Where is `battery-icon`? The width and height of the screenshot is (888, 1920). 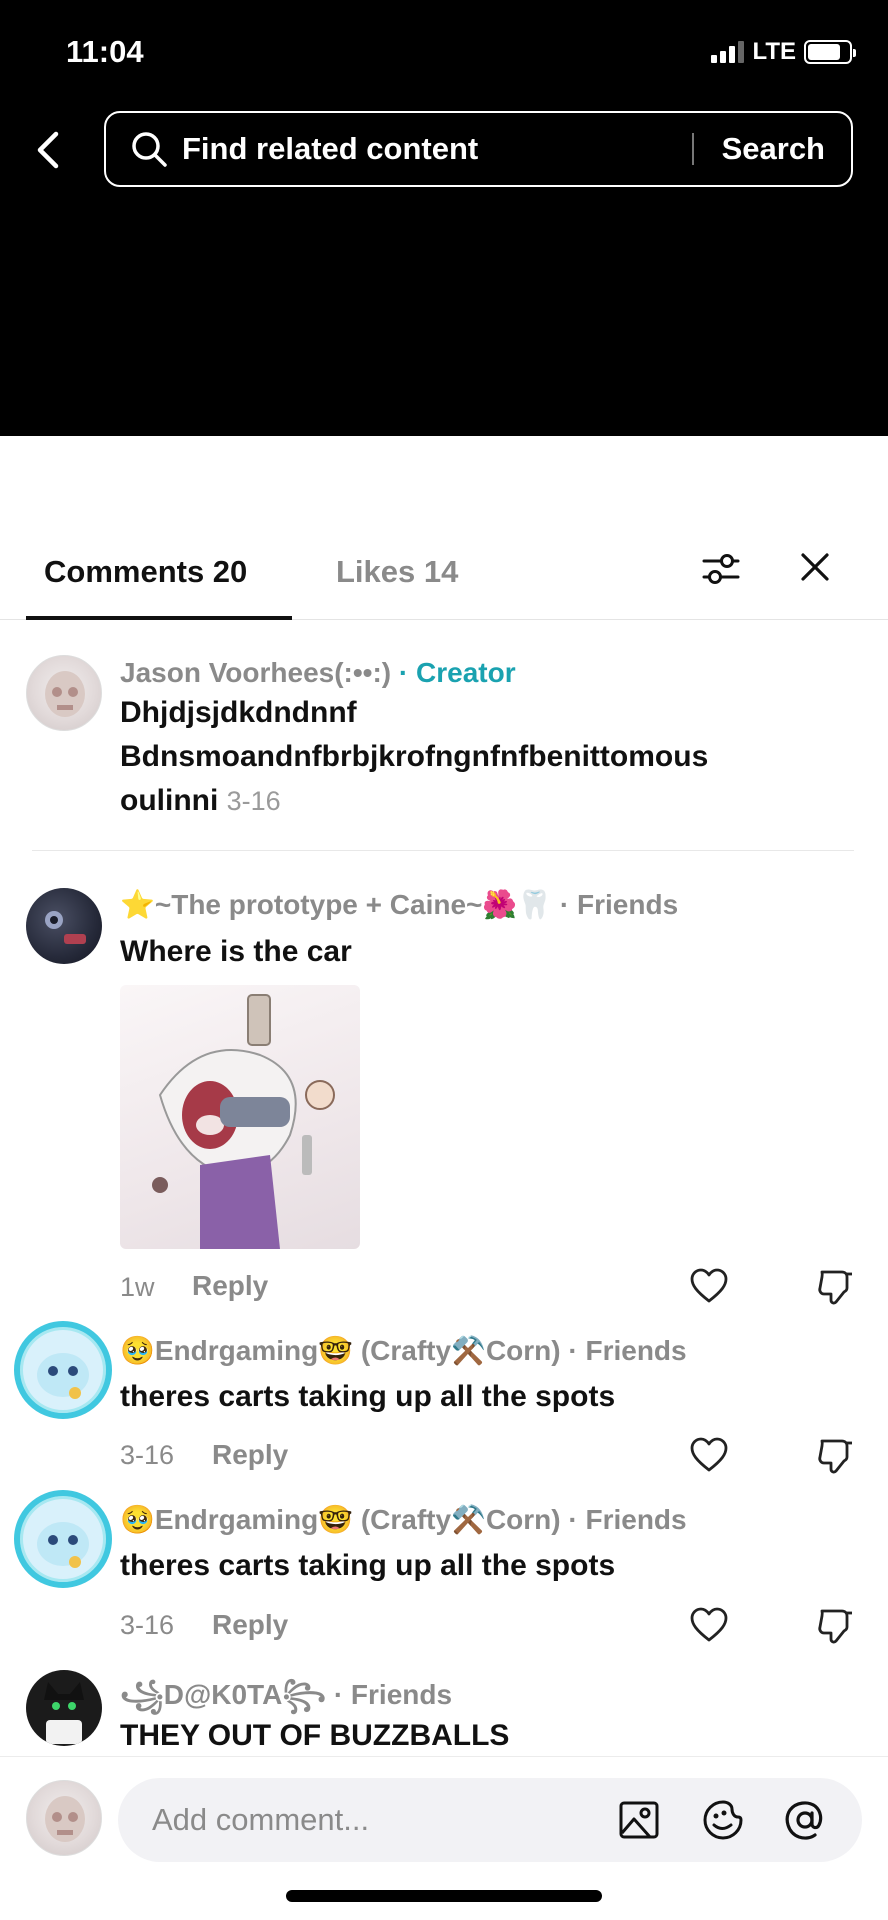 battery-icon is located at coordinates (830, 52).